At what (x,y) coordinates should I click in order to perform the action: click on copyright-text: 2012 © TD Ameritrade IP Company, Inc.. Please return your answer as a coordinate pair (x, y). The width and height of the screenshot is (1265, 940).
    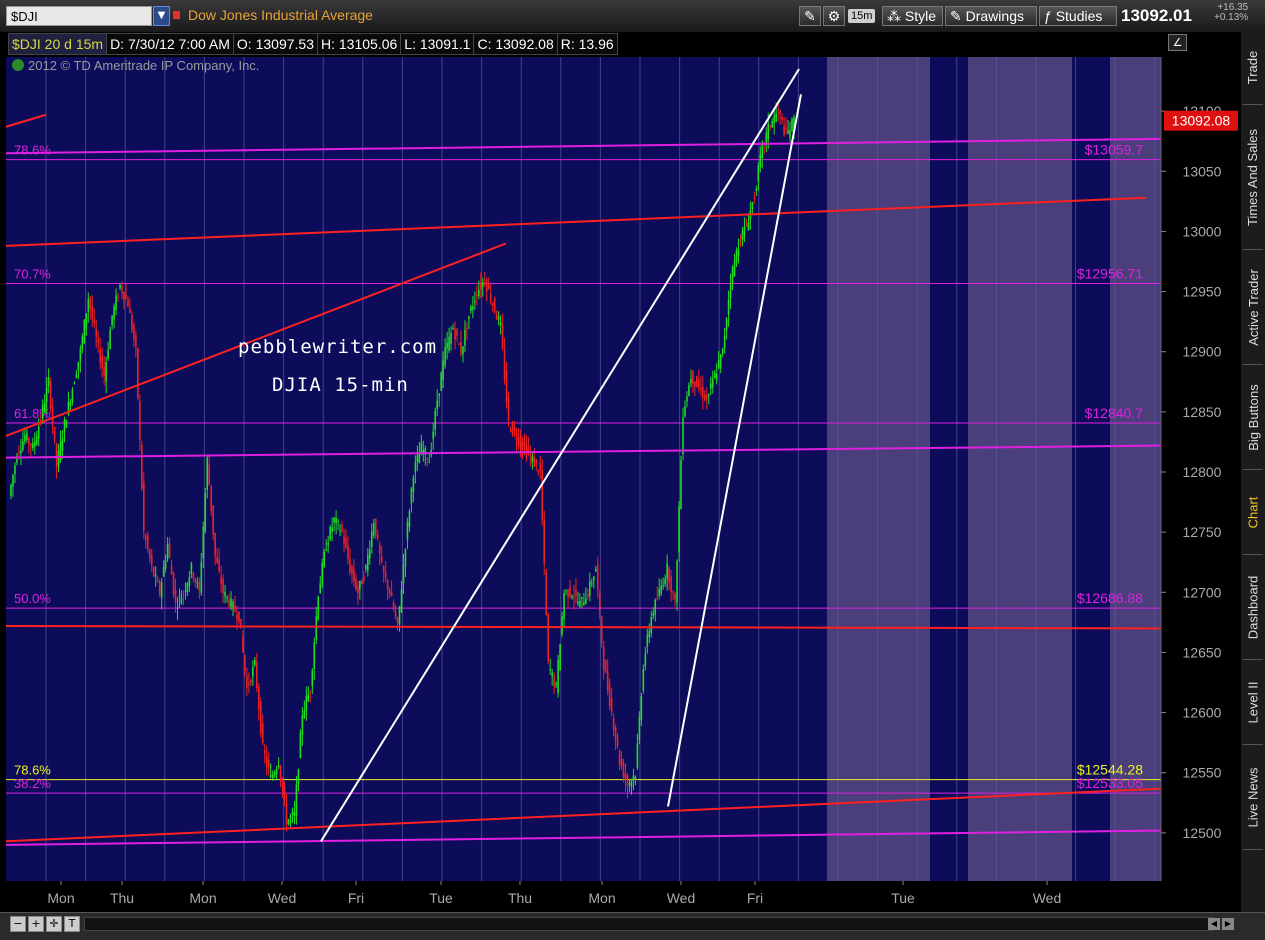
    Looking at the image, I should click on (144, 65).